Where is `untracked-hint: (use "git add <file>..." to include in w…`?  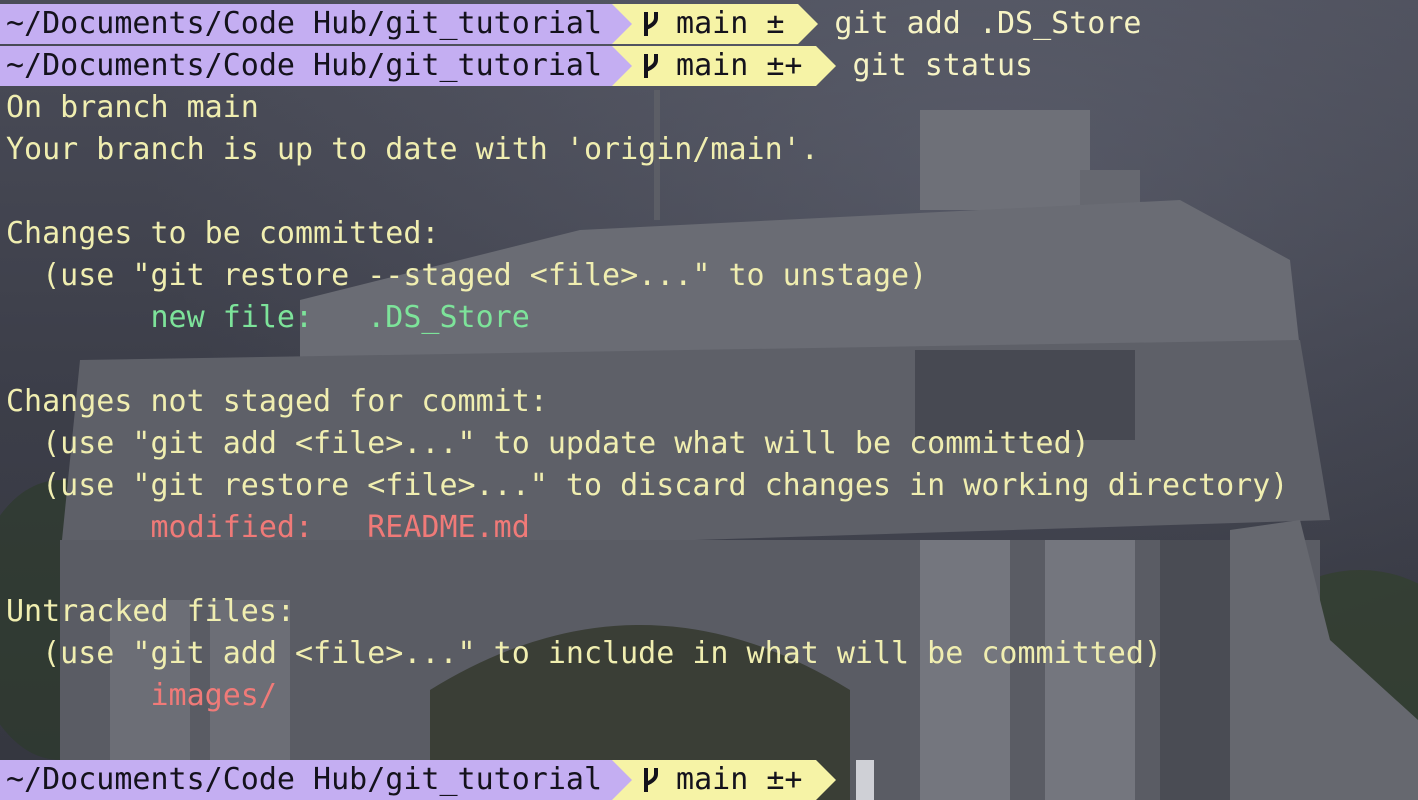
untracked-hint: (use "git add <file>..." to include in w… is located at coordinates (584, 653).